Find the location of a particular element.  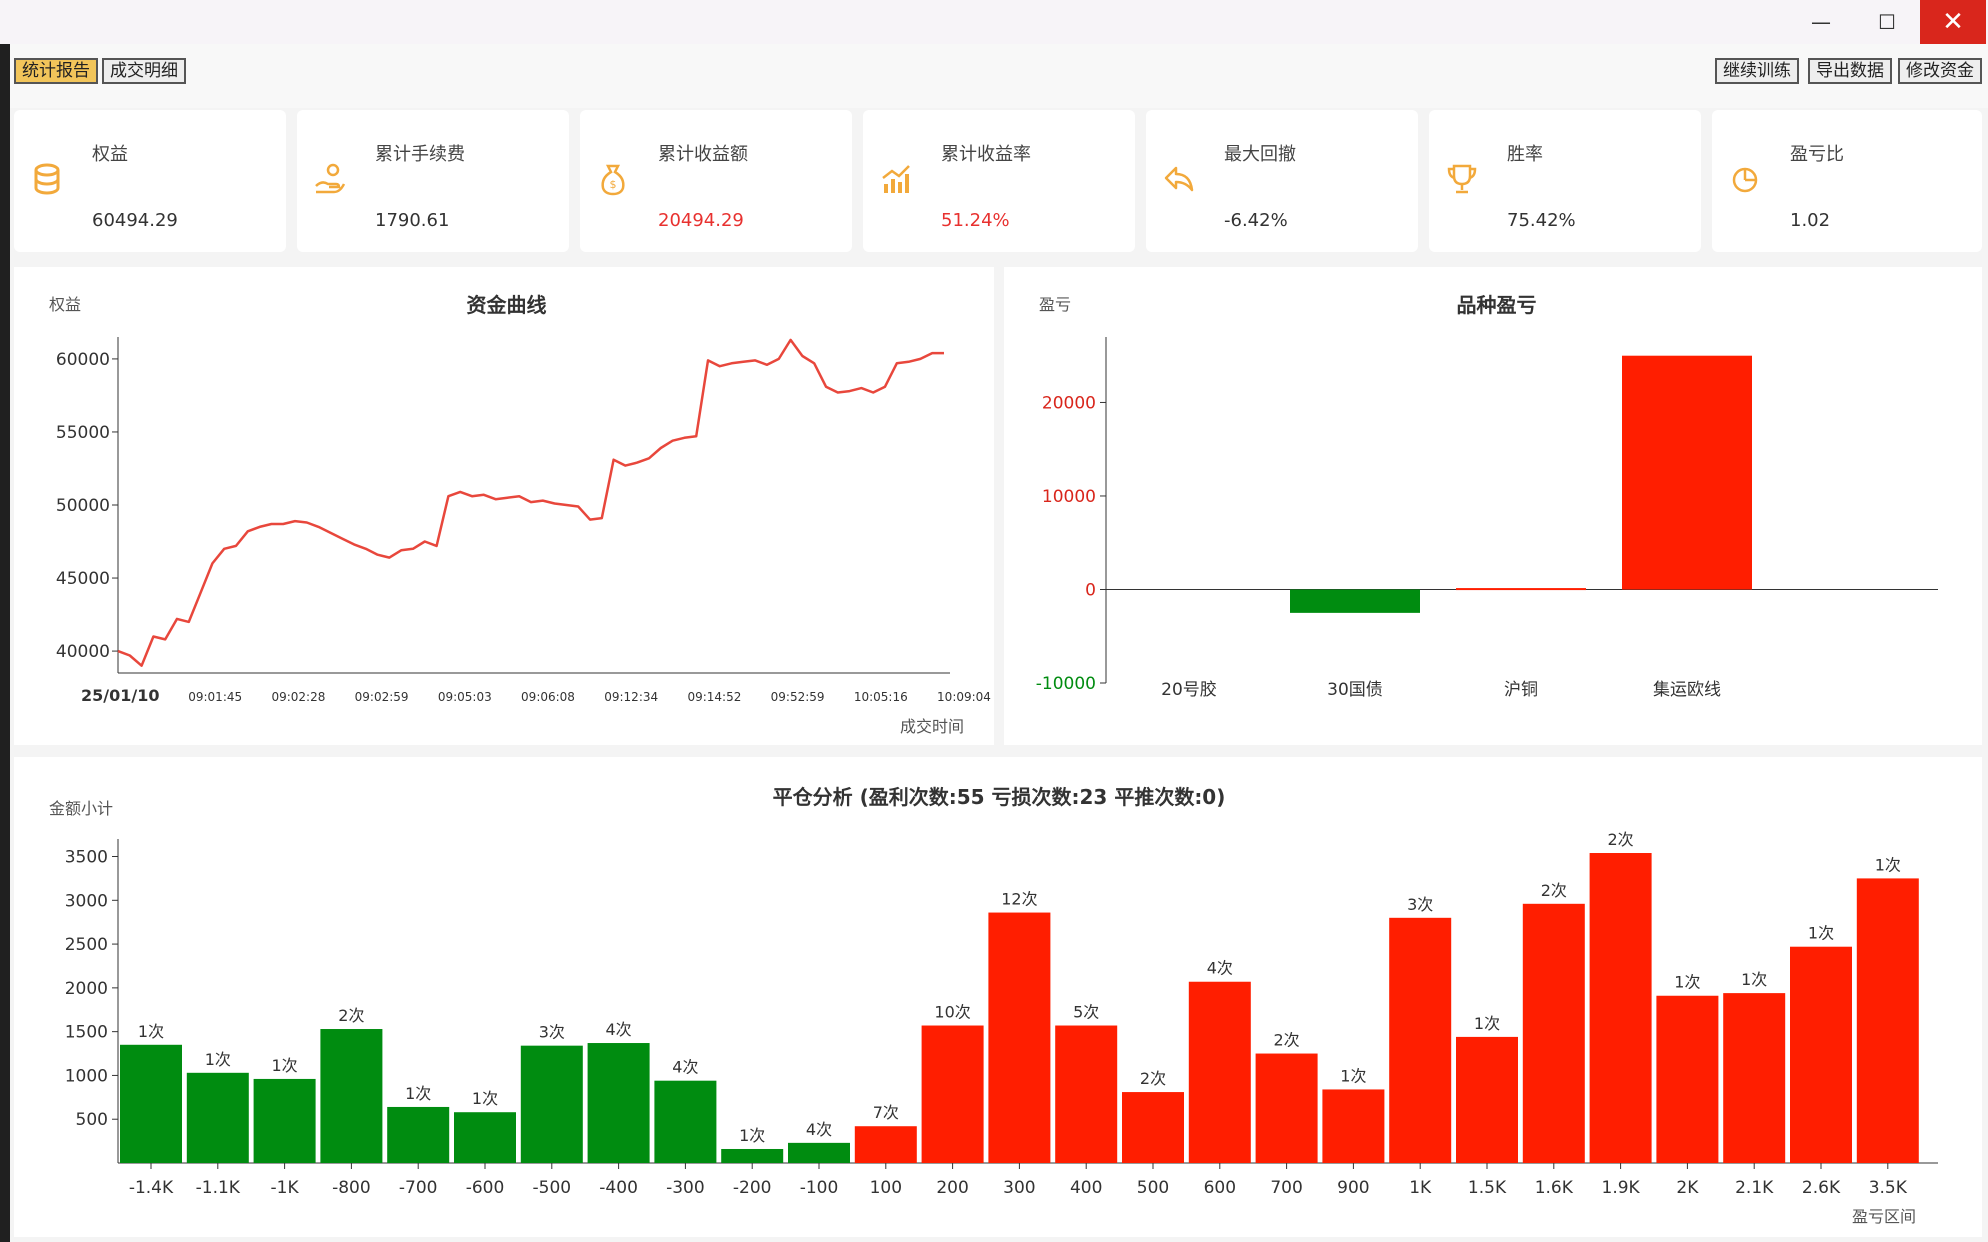

pnl-bar is located at coordinates (1687, 472).